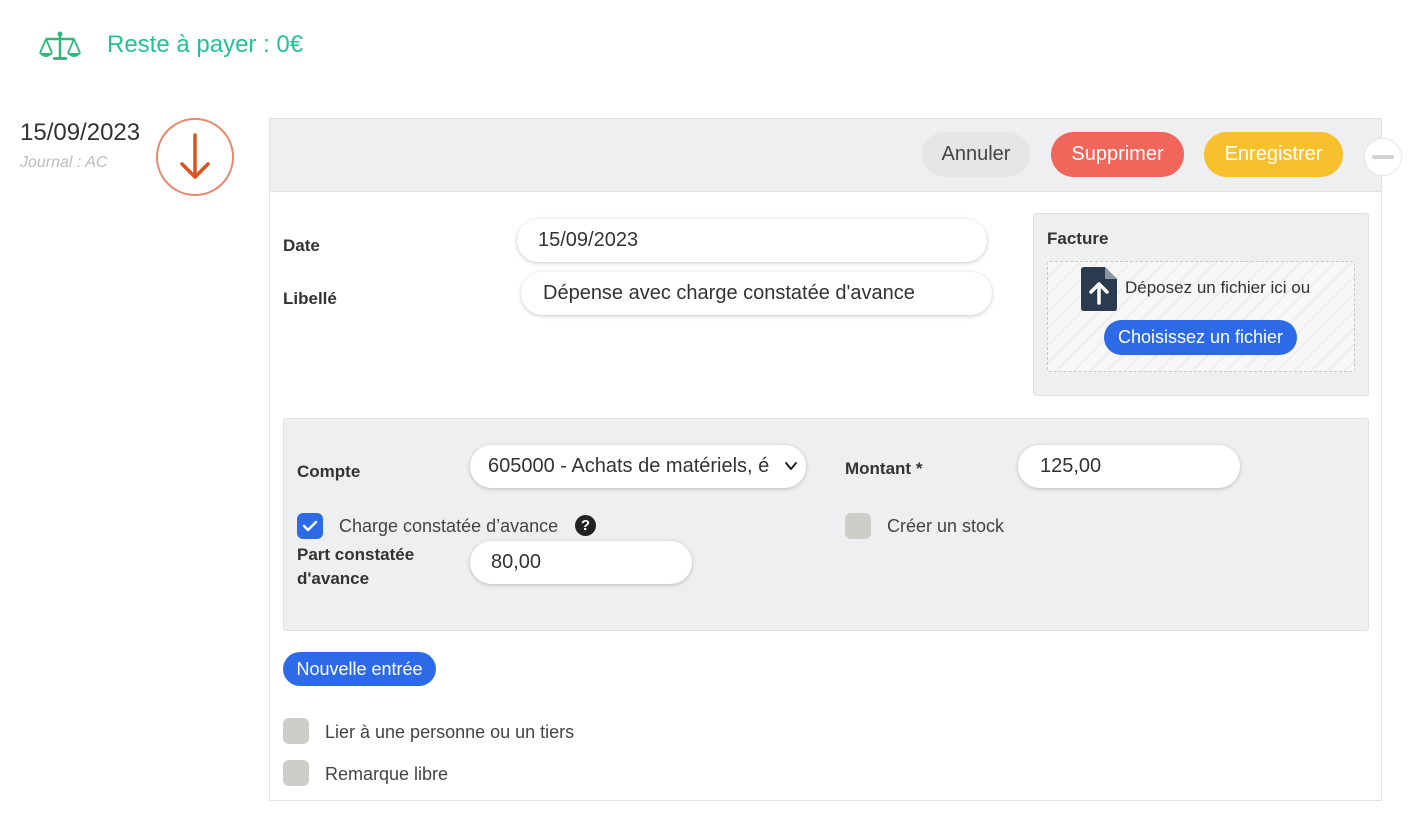 Image resolution: width=1415 pixels, height=822 pixels. I want to click on part-avance-label-line1: Part constatée, so click(356, 554).